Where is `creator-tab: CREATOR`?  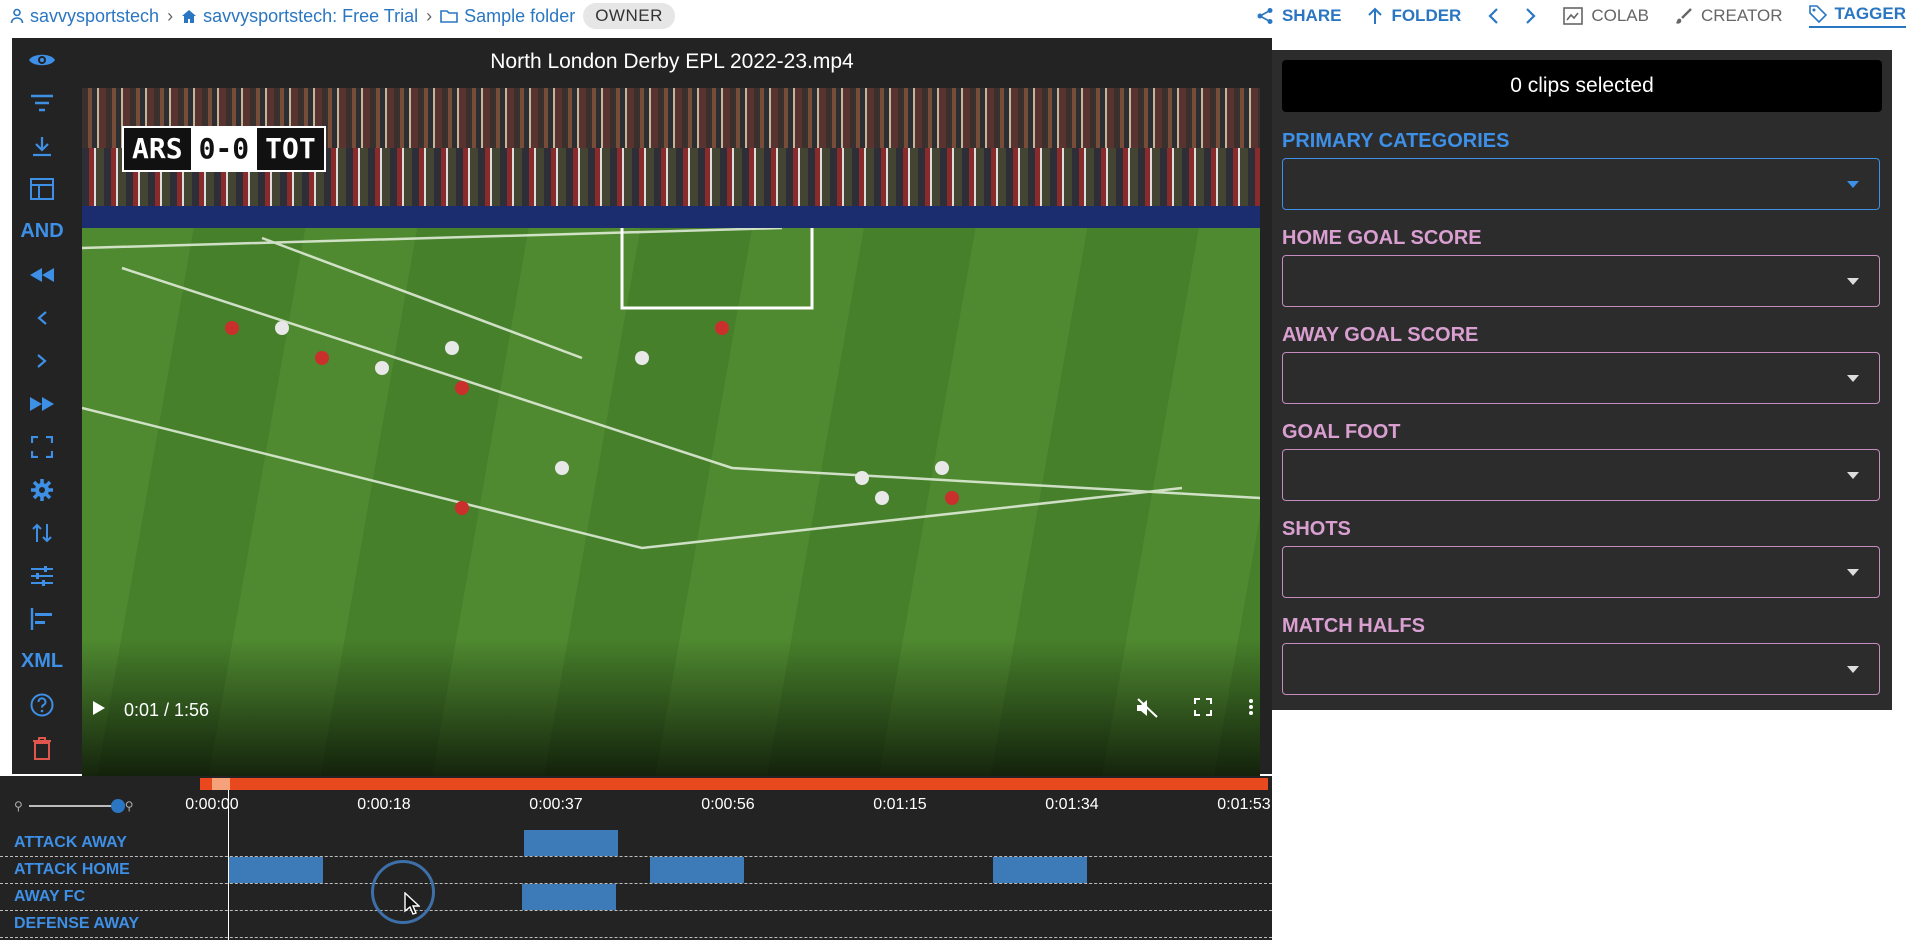 creator-tab: CREATOR is located at coordinates (1729, 16).